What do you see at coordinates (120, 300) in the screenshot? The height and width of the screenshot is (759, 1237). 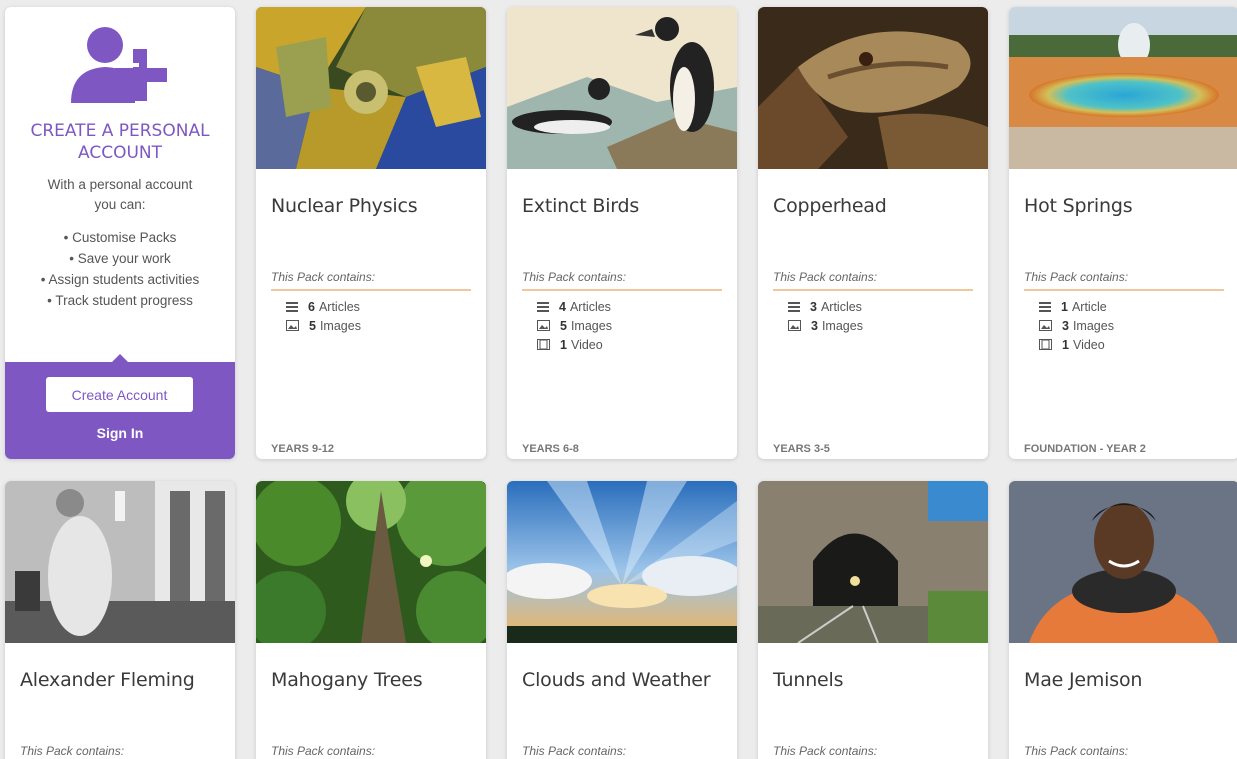 I see `feature-item: • Track student progress` at bounding box center [120, 300].